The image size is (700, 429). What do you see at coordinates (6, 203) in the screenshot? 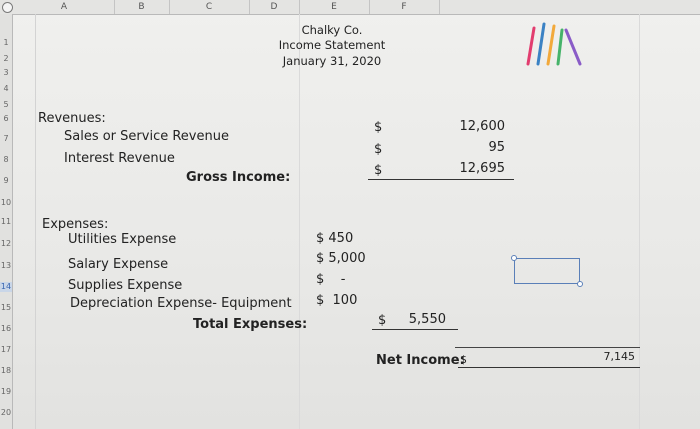
I see `row-header-10: 10` at bounding box center [6, 203].